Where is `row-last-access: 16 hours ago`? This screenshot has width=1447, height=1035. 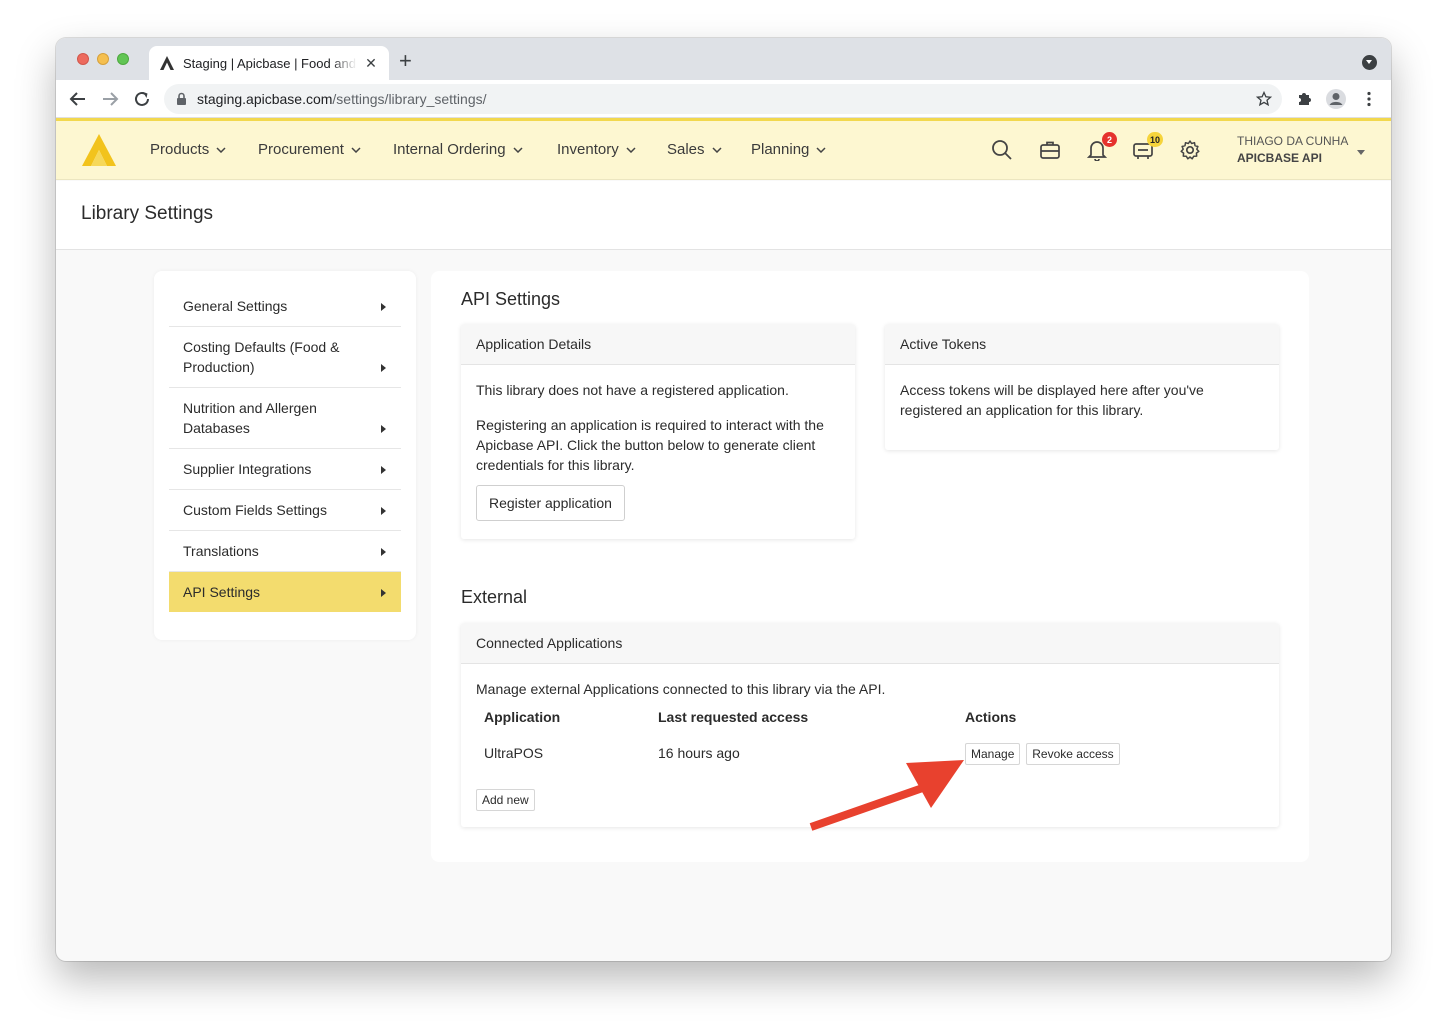 row-last-access: 16 hours ago is located at coordinates (699, 753).